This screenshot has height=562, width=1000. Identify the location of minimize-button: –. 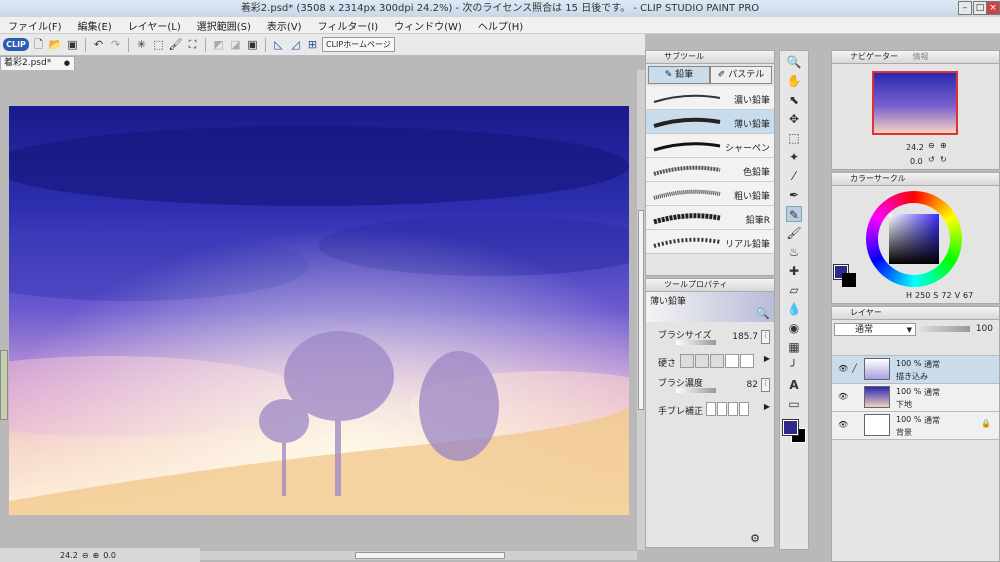
(965, 8).